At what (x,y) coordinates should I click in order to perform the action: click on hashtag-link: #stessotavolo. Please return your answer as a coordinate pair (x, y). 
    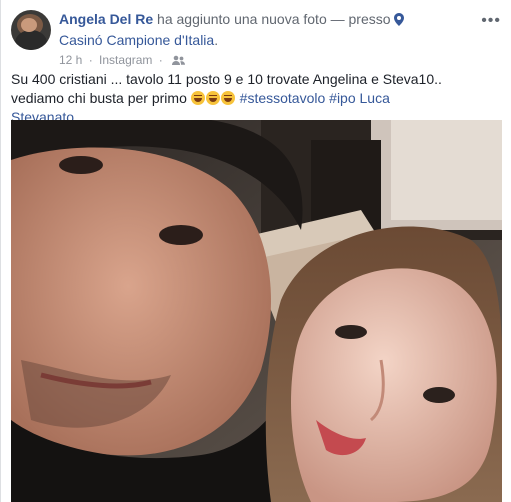
    Looking at the image, I should click on (283, 98).